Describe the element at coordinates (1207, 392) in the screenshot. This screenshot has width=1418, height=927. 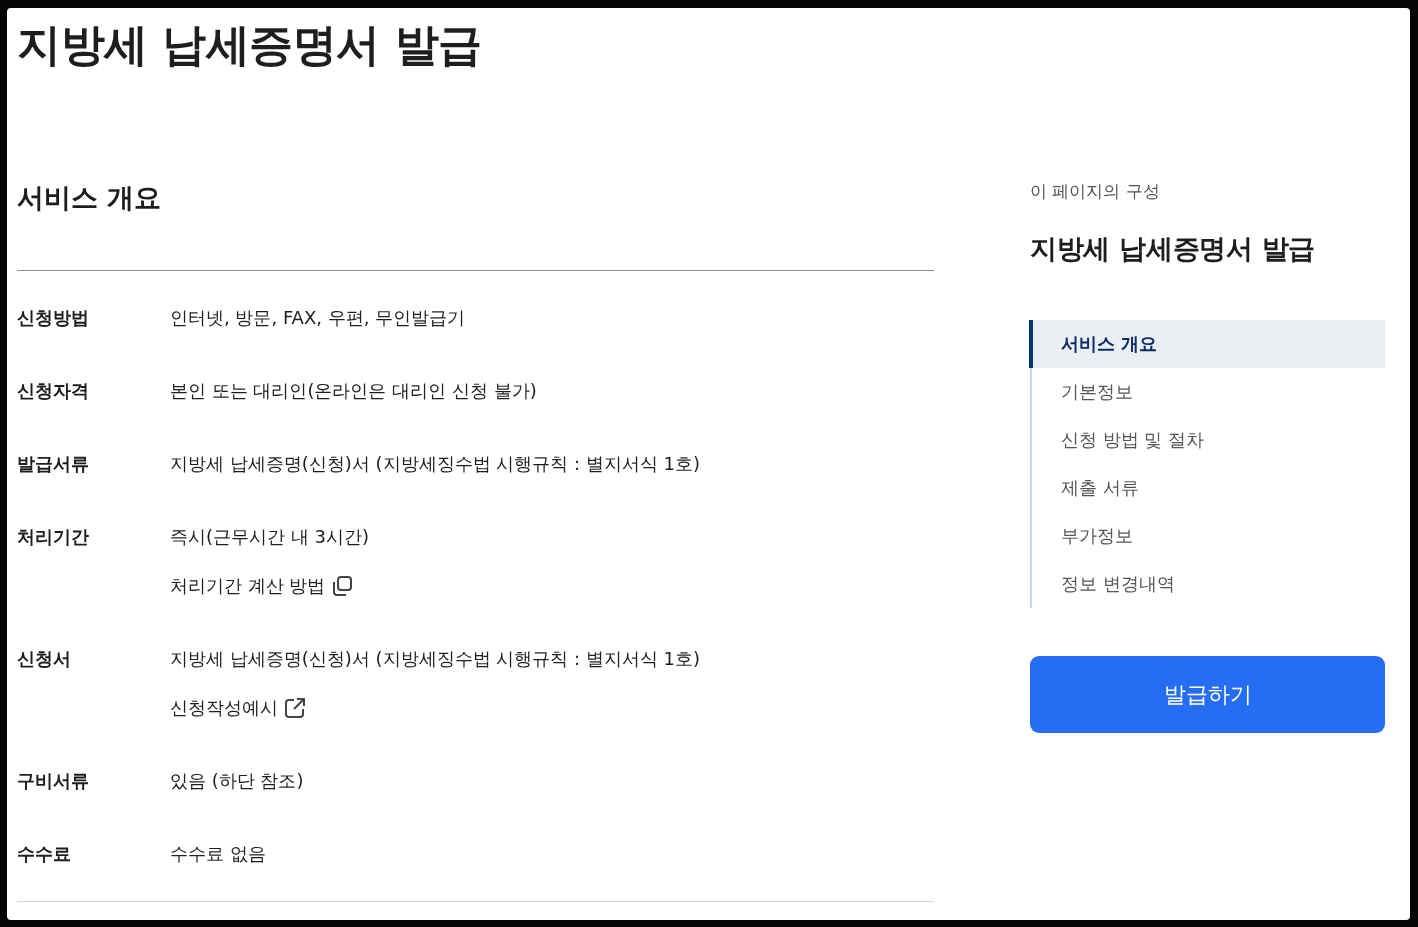
I see `toc-item: 기본정보` at that location.